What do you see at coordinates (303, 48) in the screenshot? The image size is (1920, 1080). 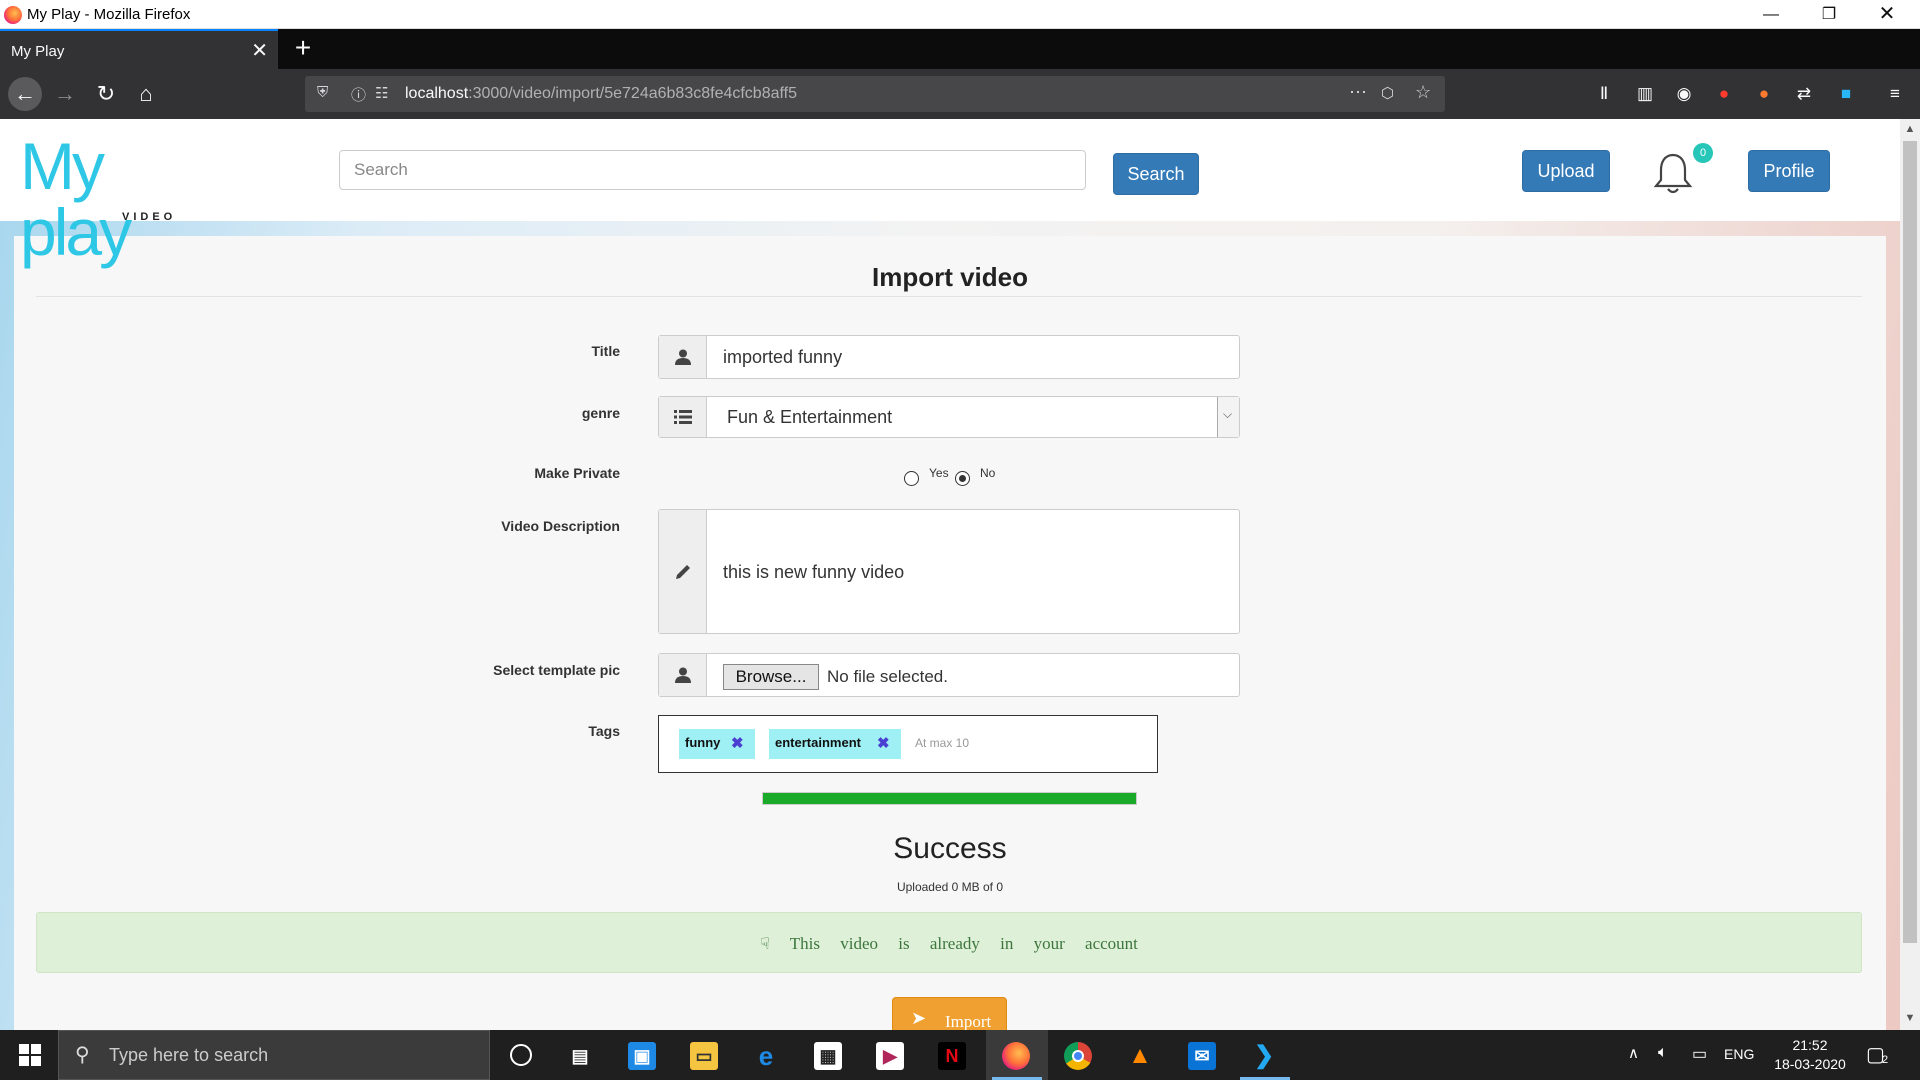 I see `new-tab-icon: +` at bounding box center [303, 48].